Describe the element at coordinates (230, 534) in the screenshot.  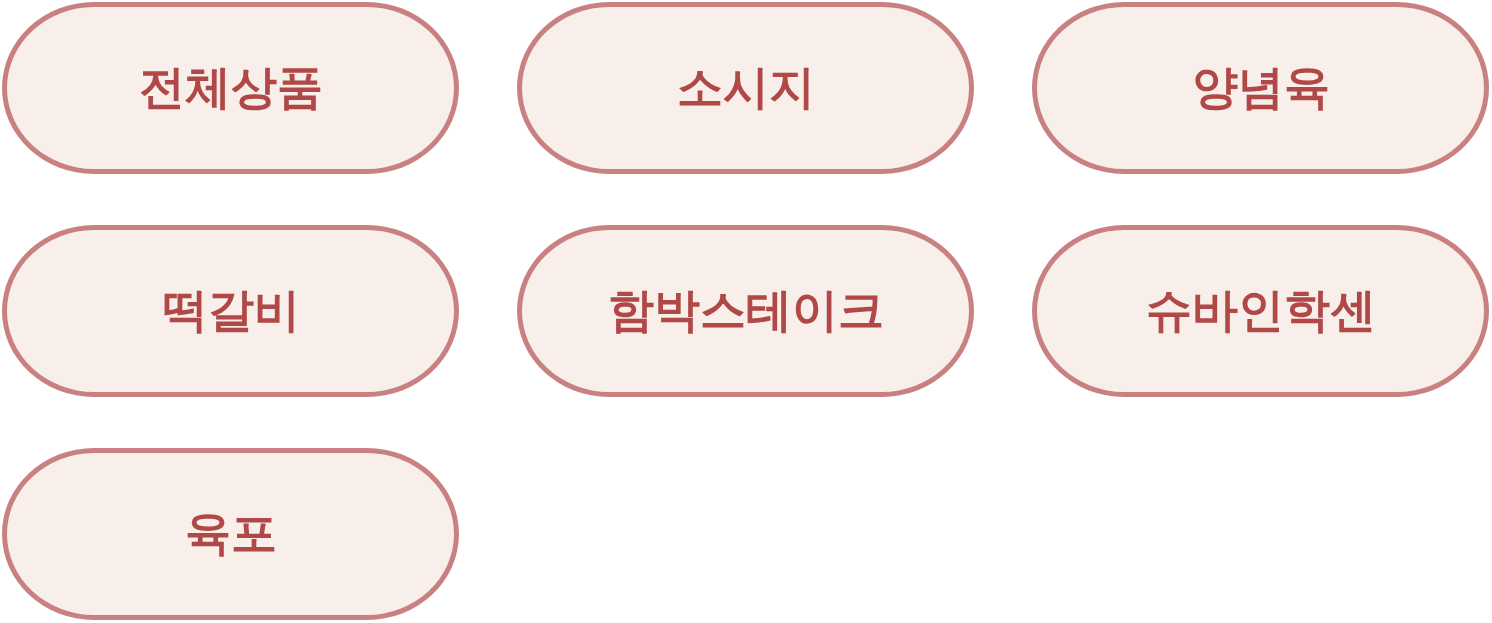
I see `category-button: 육포` at that location.